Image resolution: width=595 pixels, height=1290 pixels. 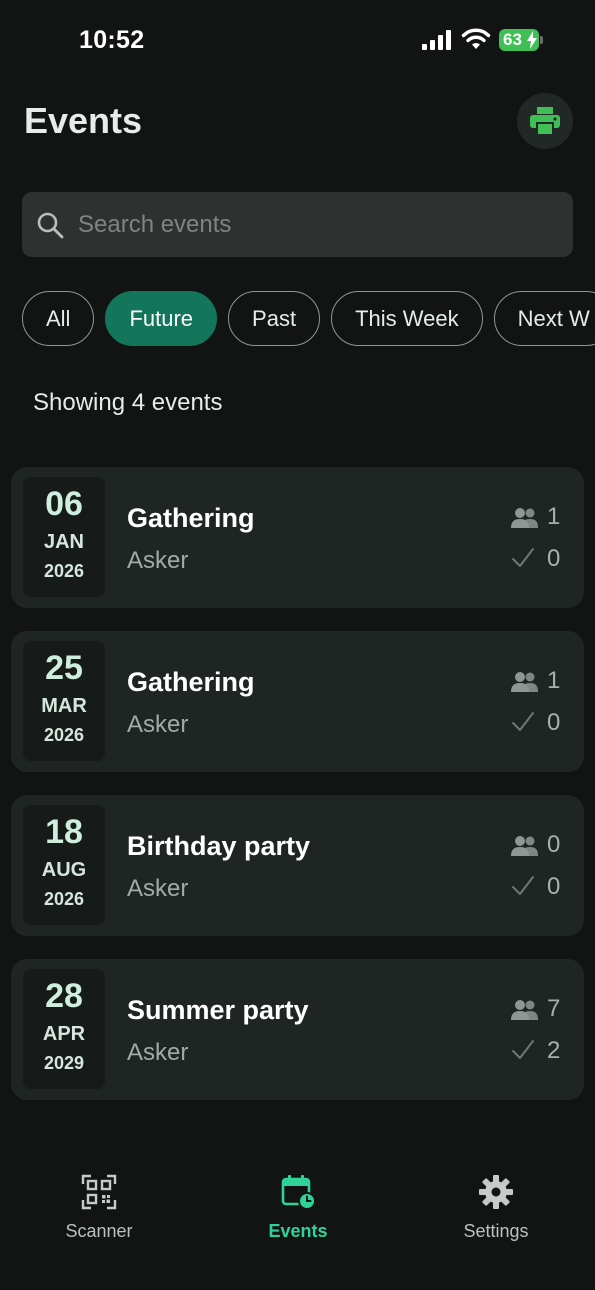 What do you see at coordinates (476, 38) in the screenshot?
I see `wifi-icon` at bounding box center [476, 38].